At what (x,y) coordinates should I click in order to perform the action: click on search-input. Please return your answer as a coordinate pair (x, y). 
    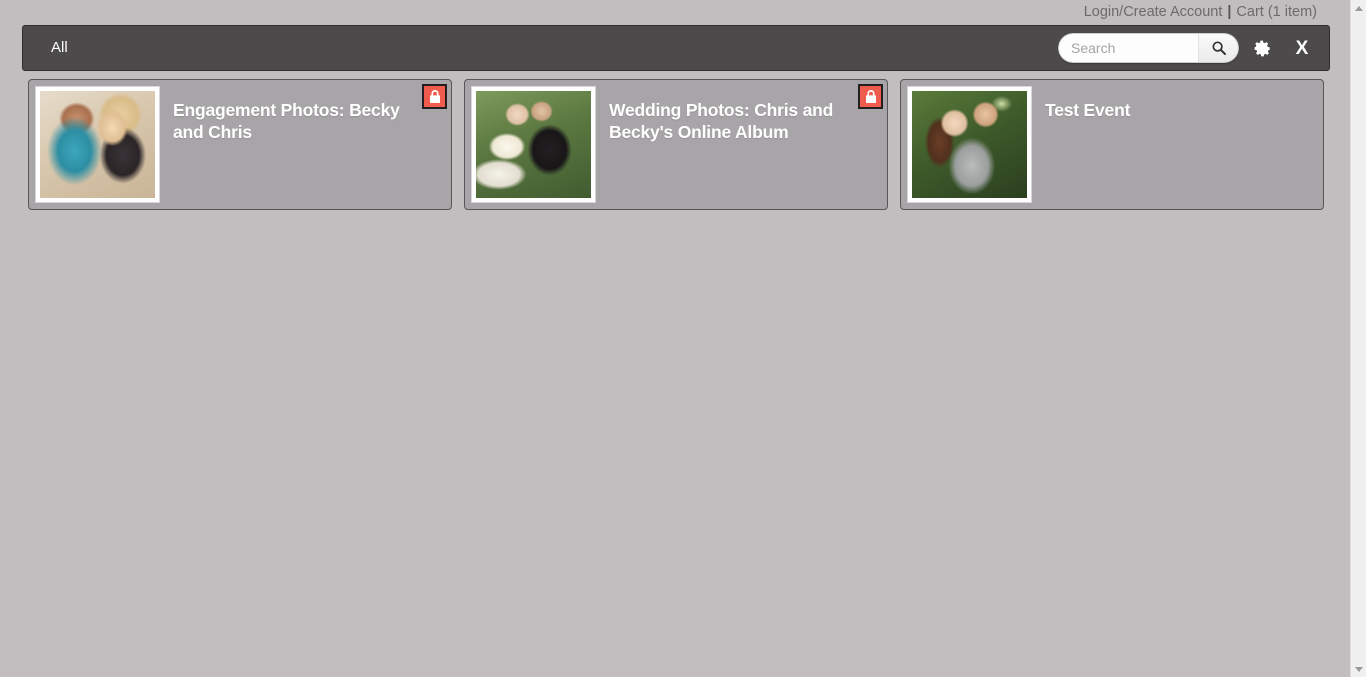
    Looking at the image, I should click on (1128, 48).